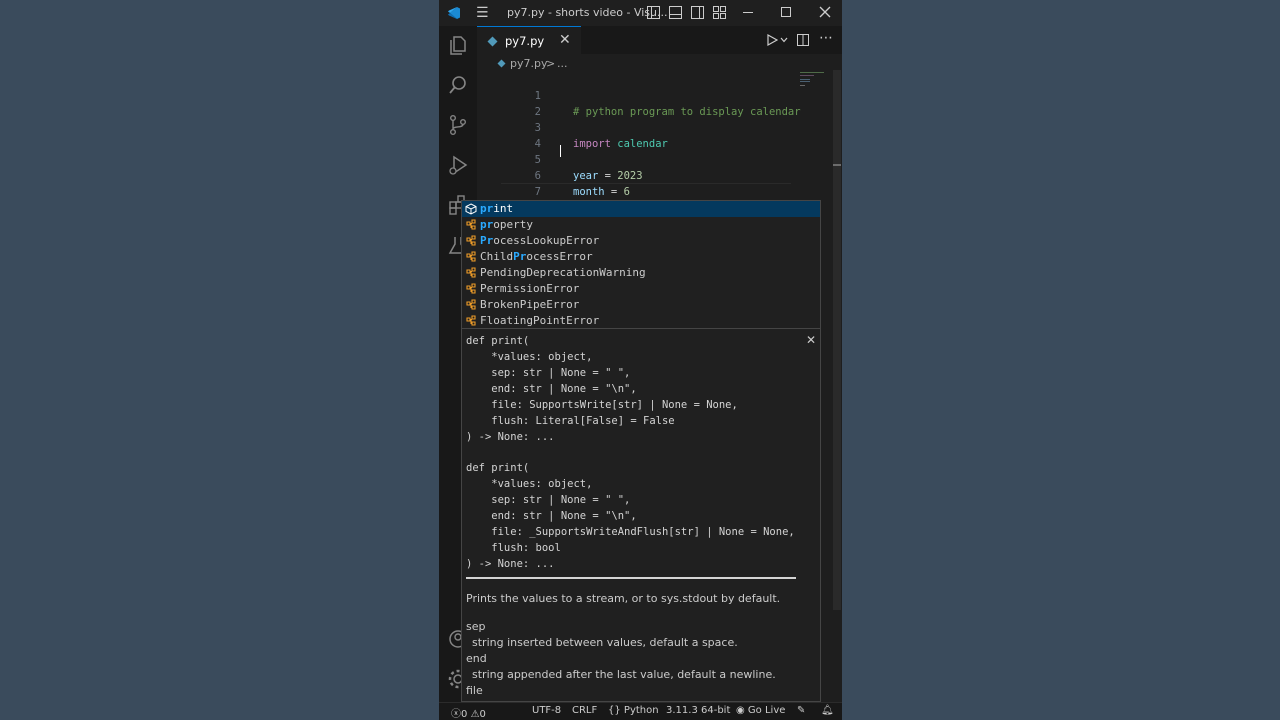 The image size is (1280, 720). Describe the element at coordinates (748, 12) in the screenshot. I see `minimize-icon` at that location.